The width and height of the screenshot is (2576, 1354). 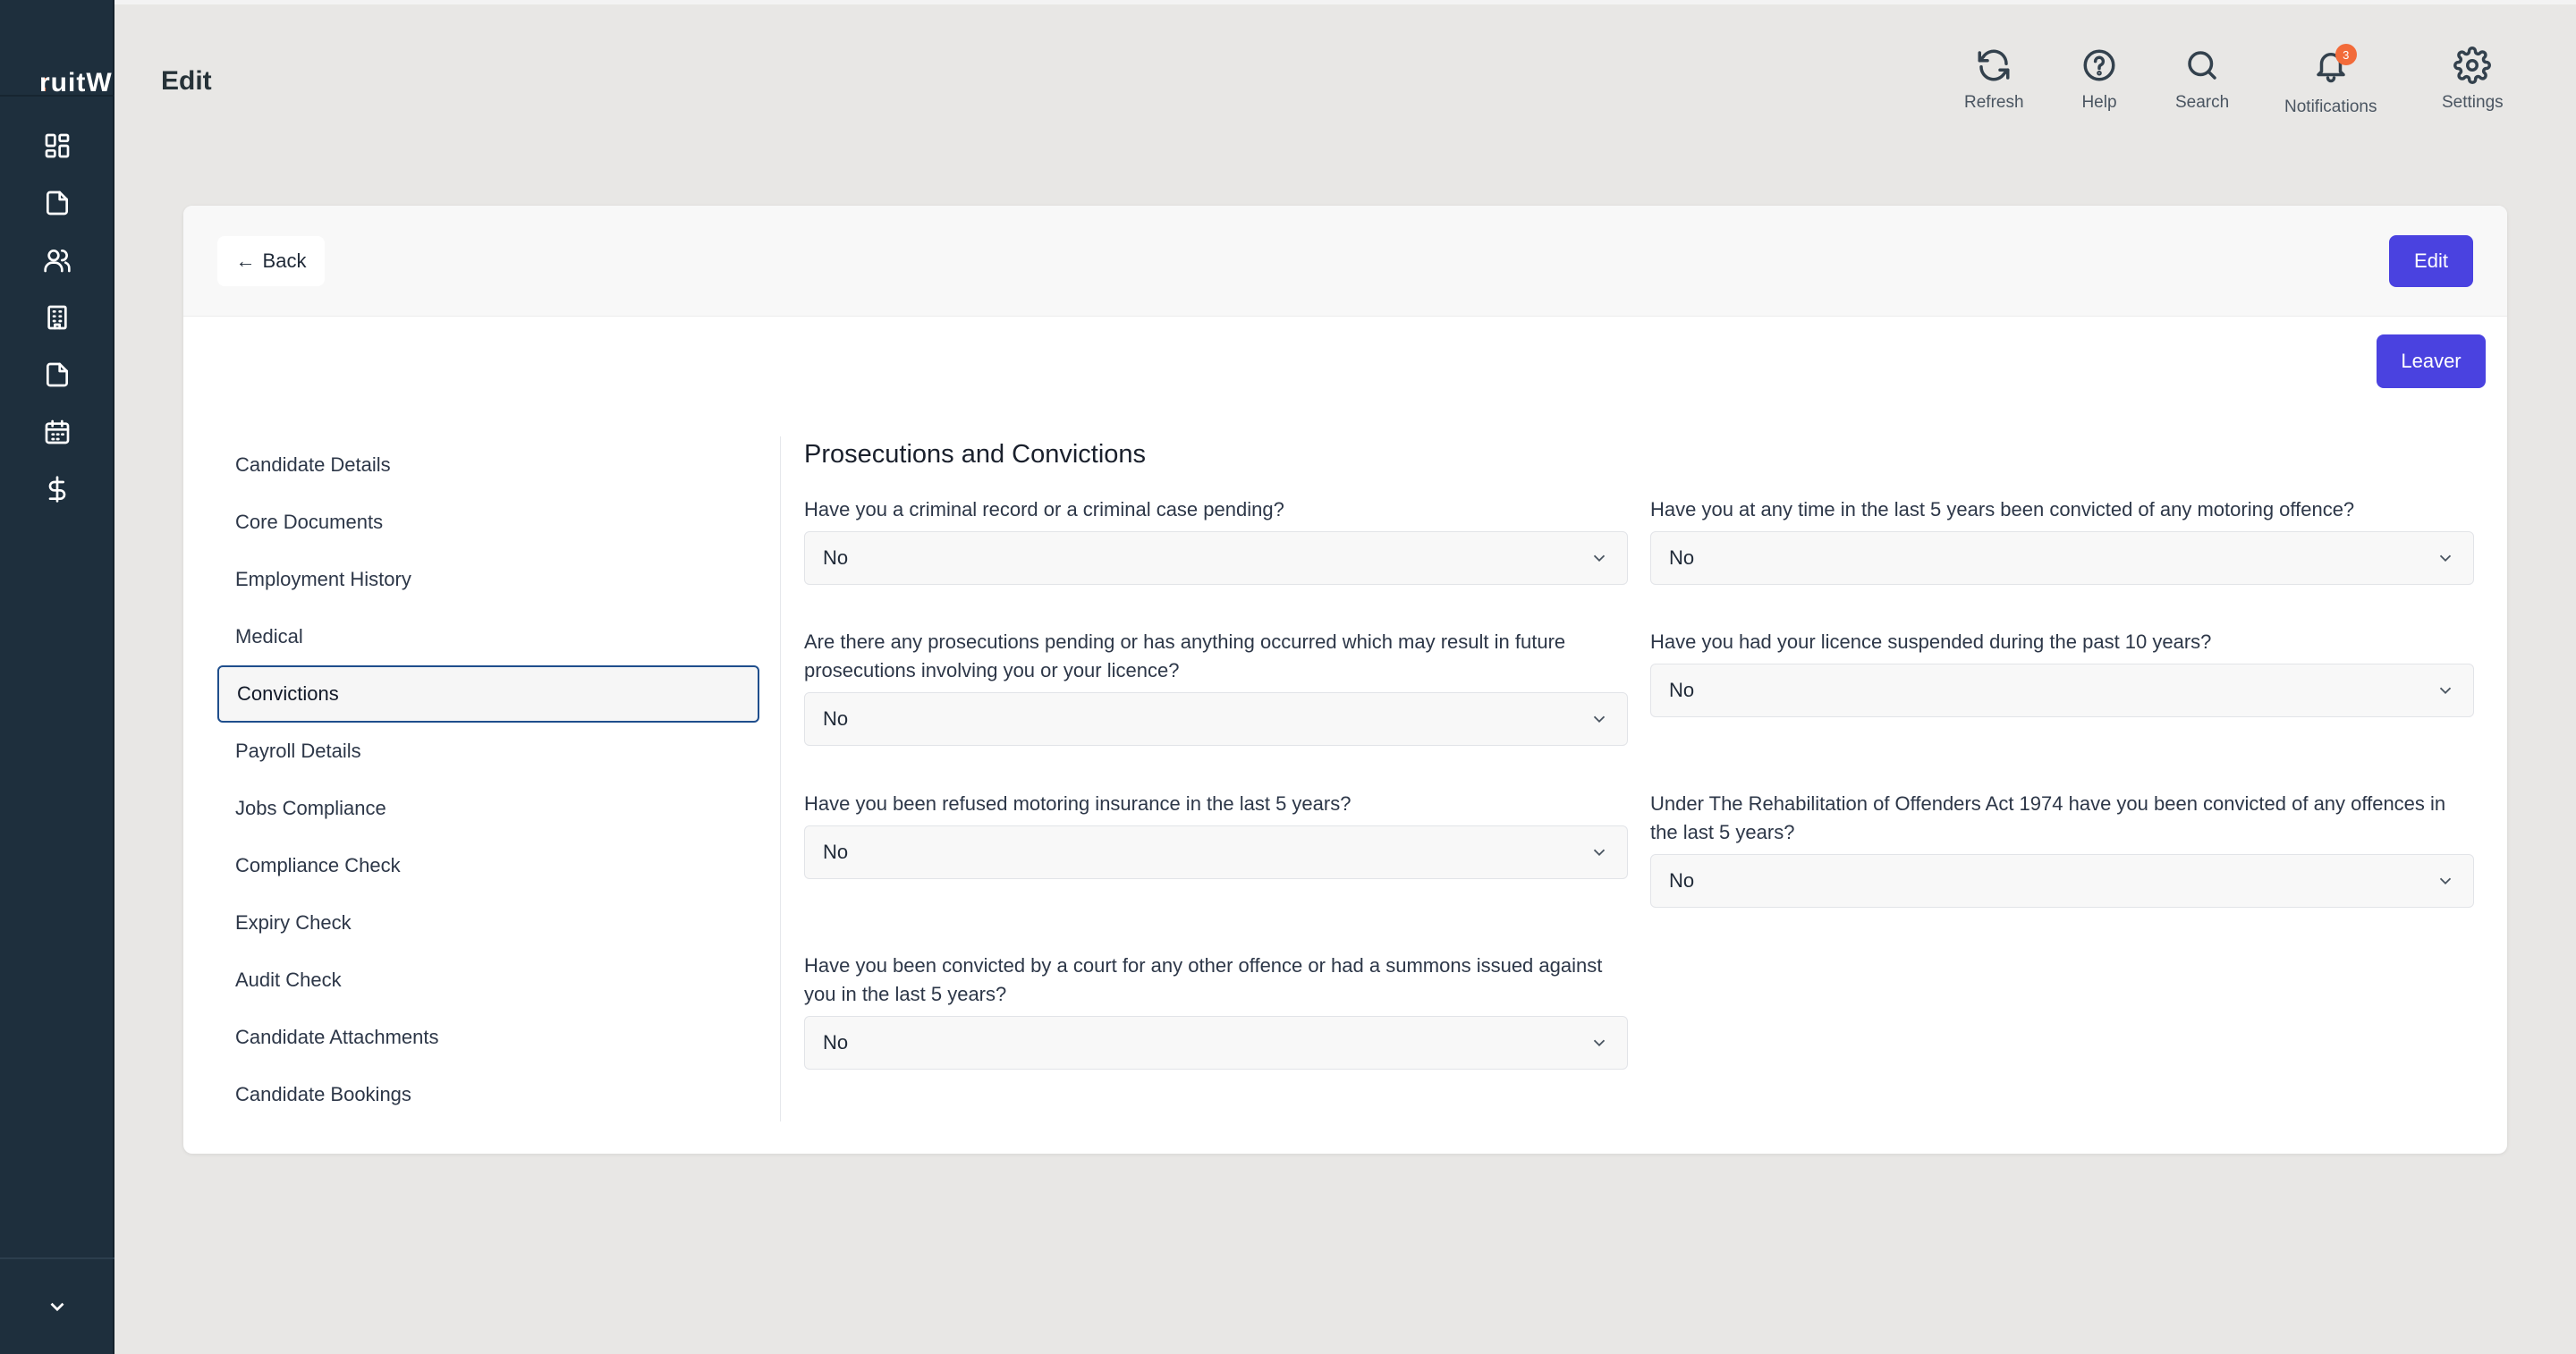 What do you see at coordinates (2345, 54) in the screenshot?
I see `notification-count-badge: 3` at bounding box center [2345, 54].